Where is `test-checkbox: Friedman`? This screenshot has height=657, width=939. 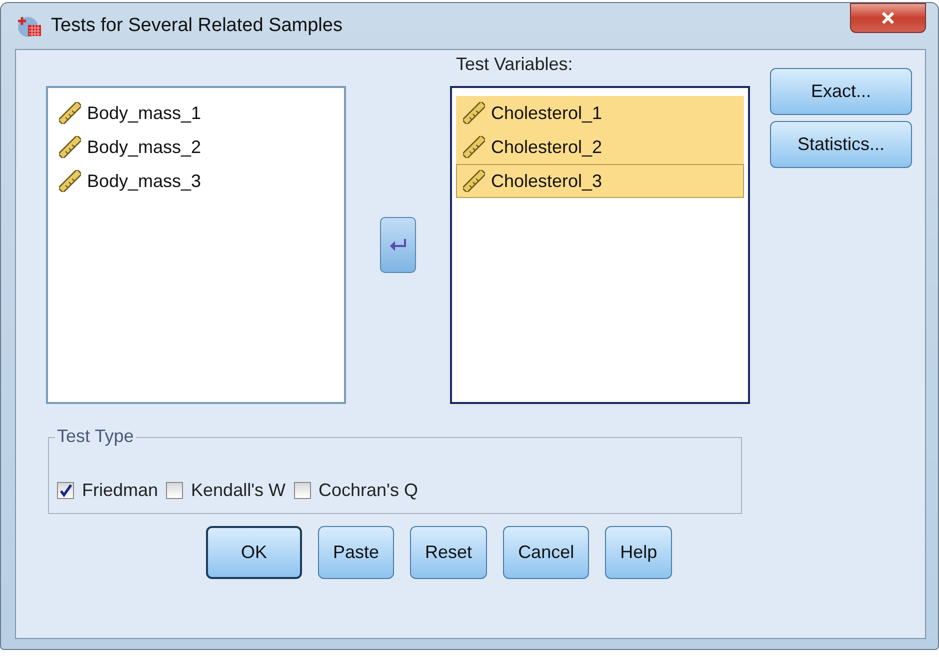
test-checkbox: Friedman is located at coordinates (107, 490).